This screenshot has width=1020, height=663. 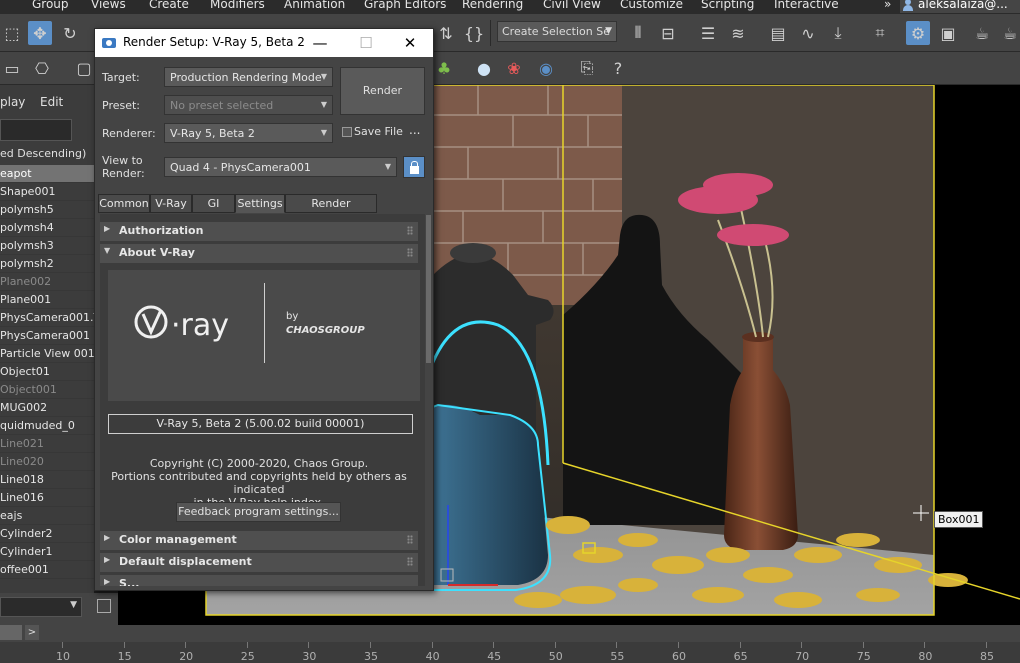 I want to click on edit-named-selection-icon: {}, so click(x=474, y=33).